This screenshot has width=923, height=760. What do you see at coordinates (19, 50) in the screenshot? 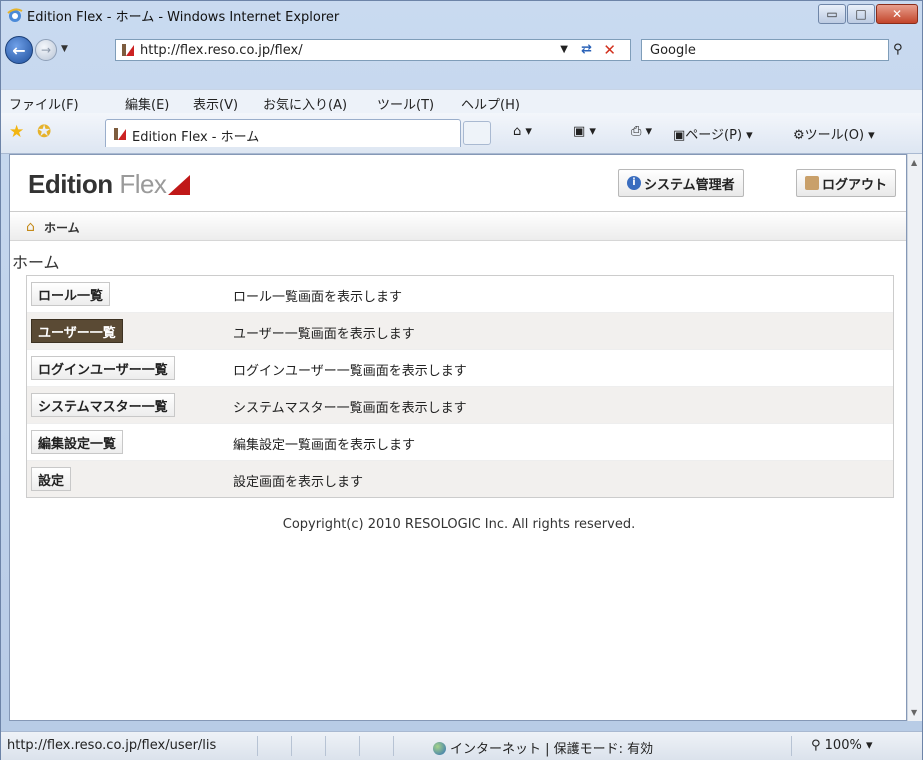
I see `back-button: ←` at bounding box center [19, 50].